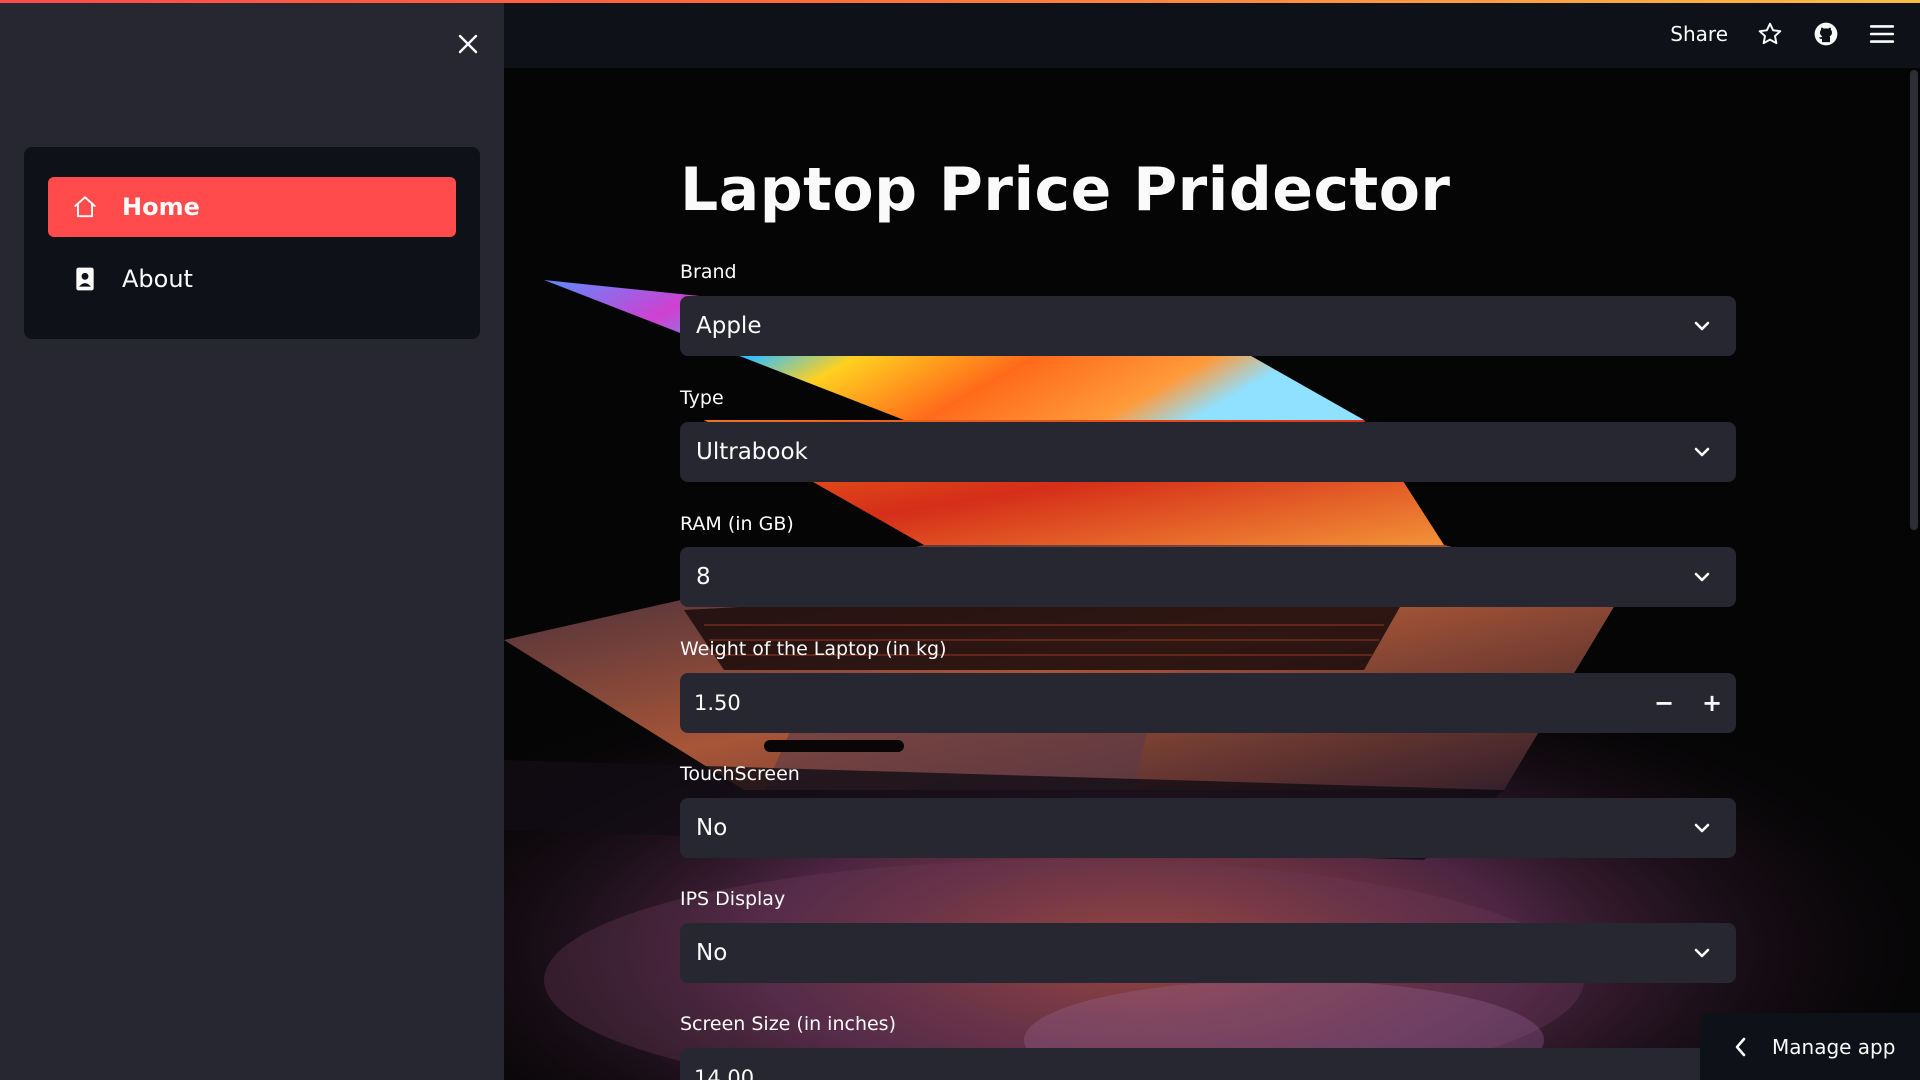 The height and width of the screenshot is (1080, 1920). What do you see at coordinates (157, 279) in the screenshot?
I see `nav-item-label: About` at bounding box center [157, 279].